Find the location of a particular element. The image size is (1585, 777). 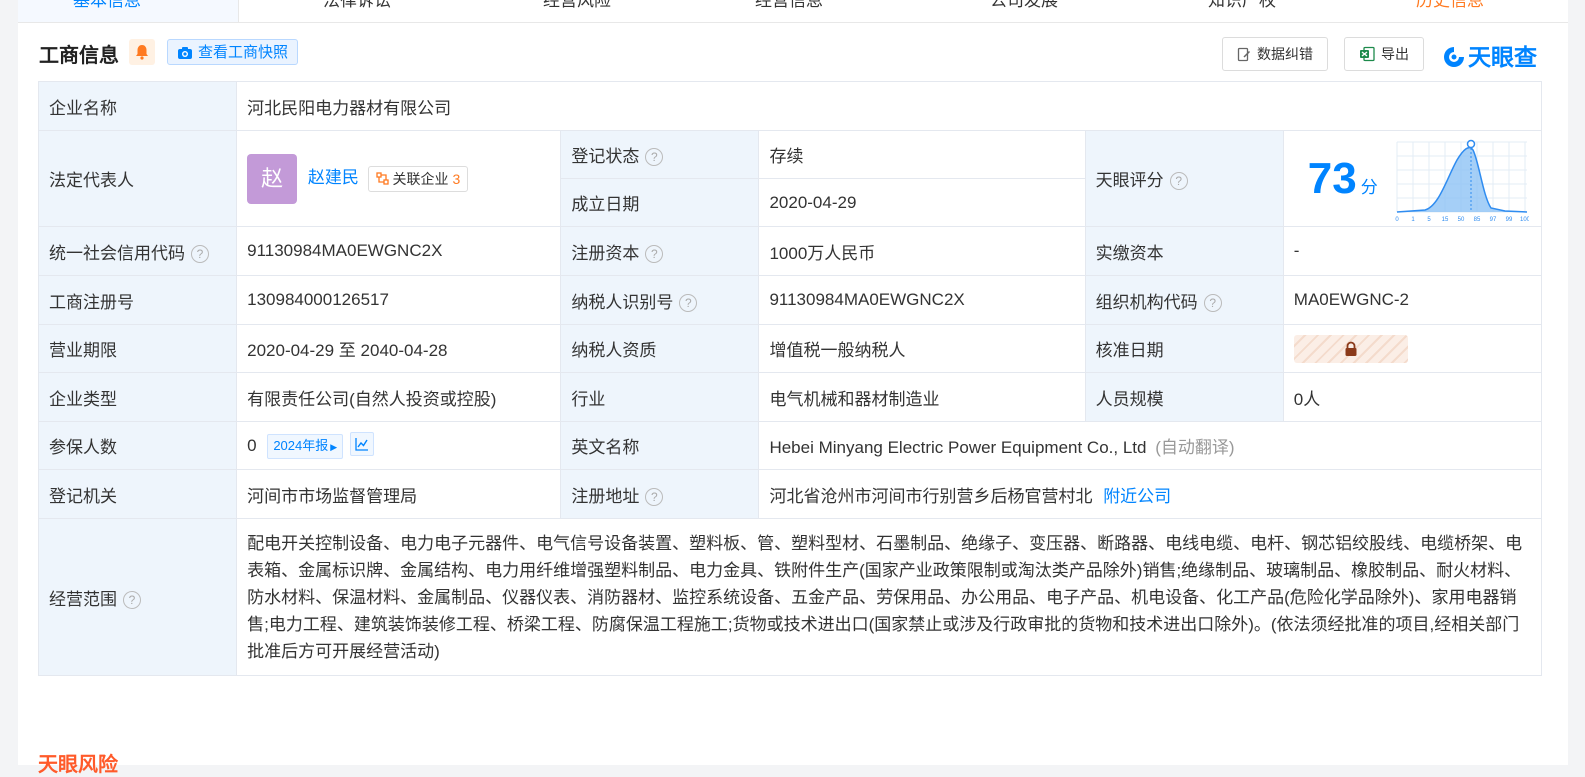

rating-label: 天眼评分 is located at coordinates (1129, 180).